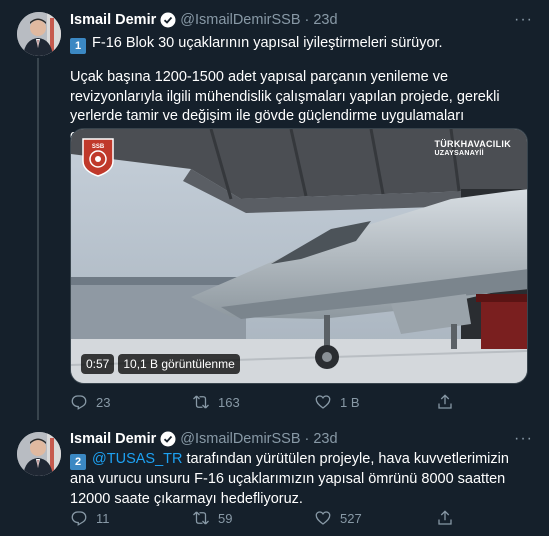  I want to click on tweet-actions: 11 59 527, so click(285, 518).